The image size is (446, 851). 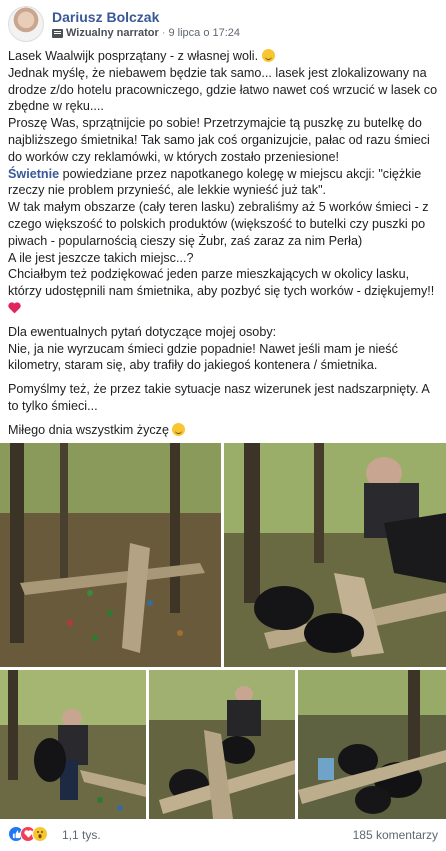 I want to click on photo-forest-litter, so click(x=110, y=555).